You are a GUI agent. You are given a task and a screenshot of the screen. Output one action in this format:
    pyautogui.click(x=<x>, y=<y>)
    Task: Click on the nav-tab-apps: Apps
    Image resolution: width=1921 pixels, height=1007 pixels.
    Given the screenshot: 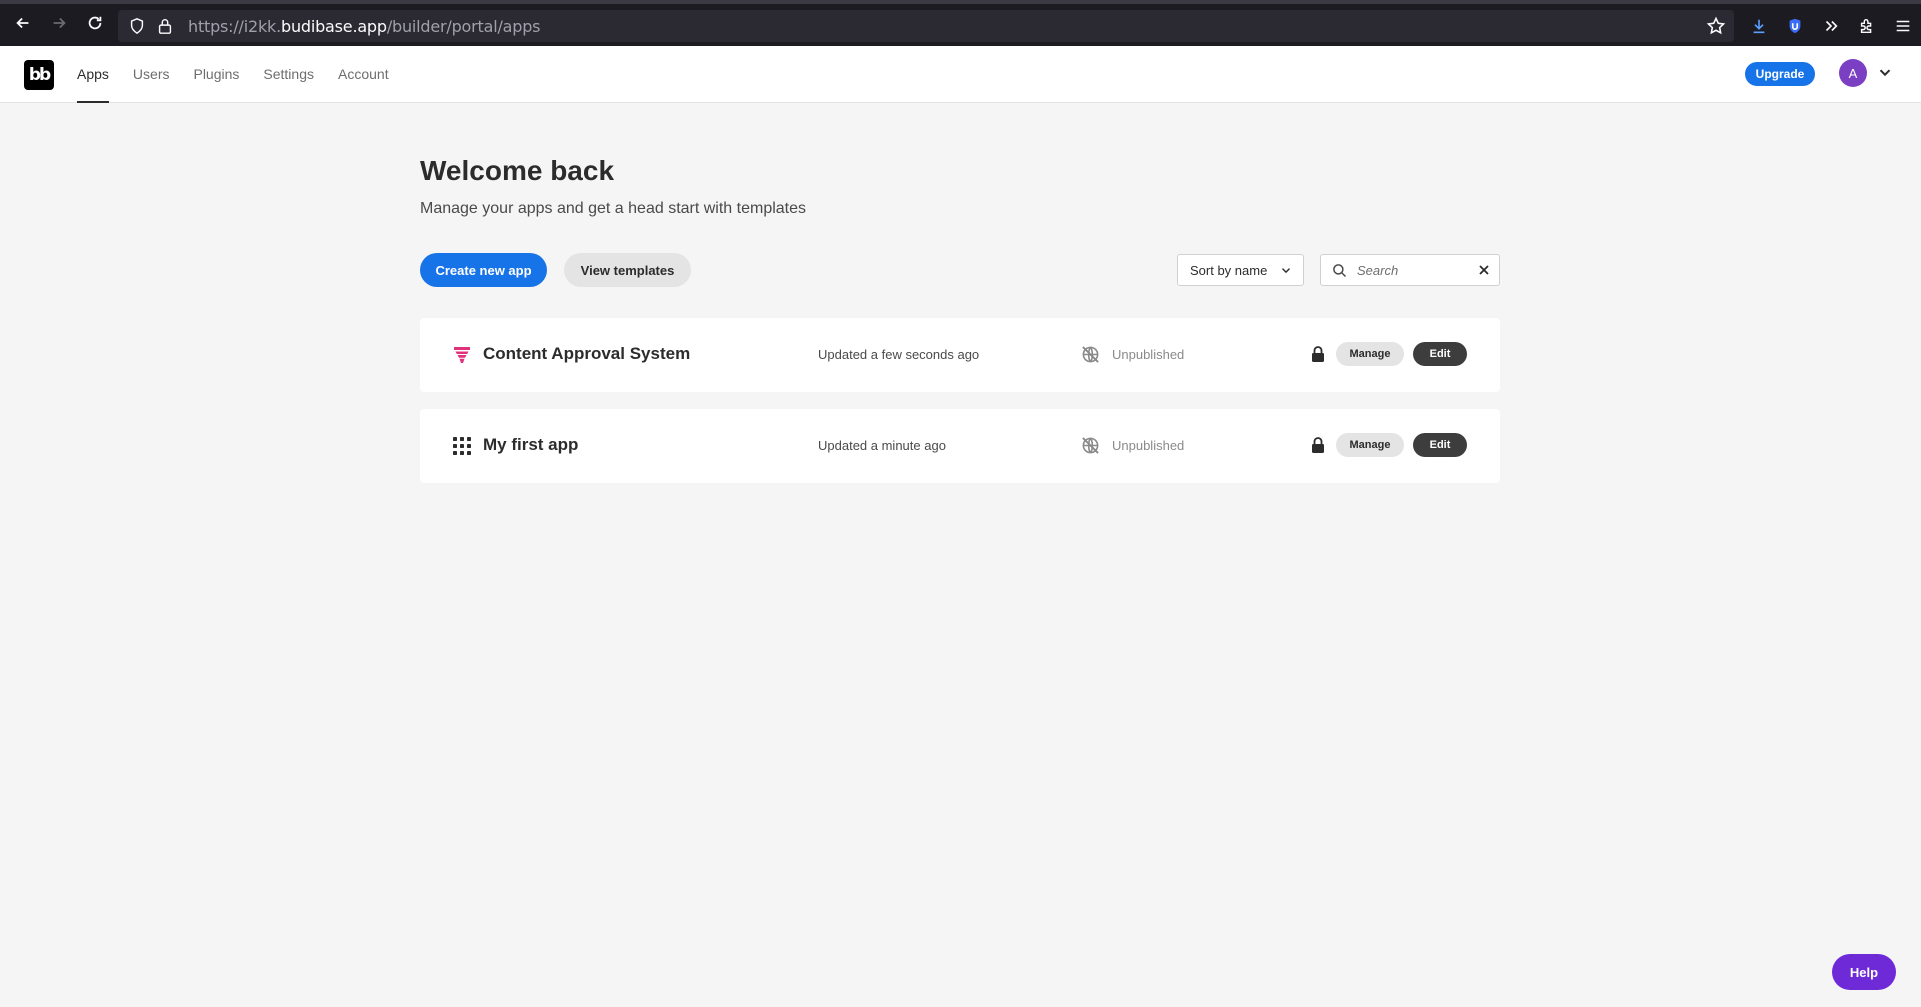 What is the action you would take?
    pyautogui.click(x=93, y=74)
    